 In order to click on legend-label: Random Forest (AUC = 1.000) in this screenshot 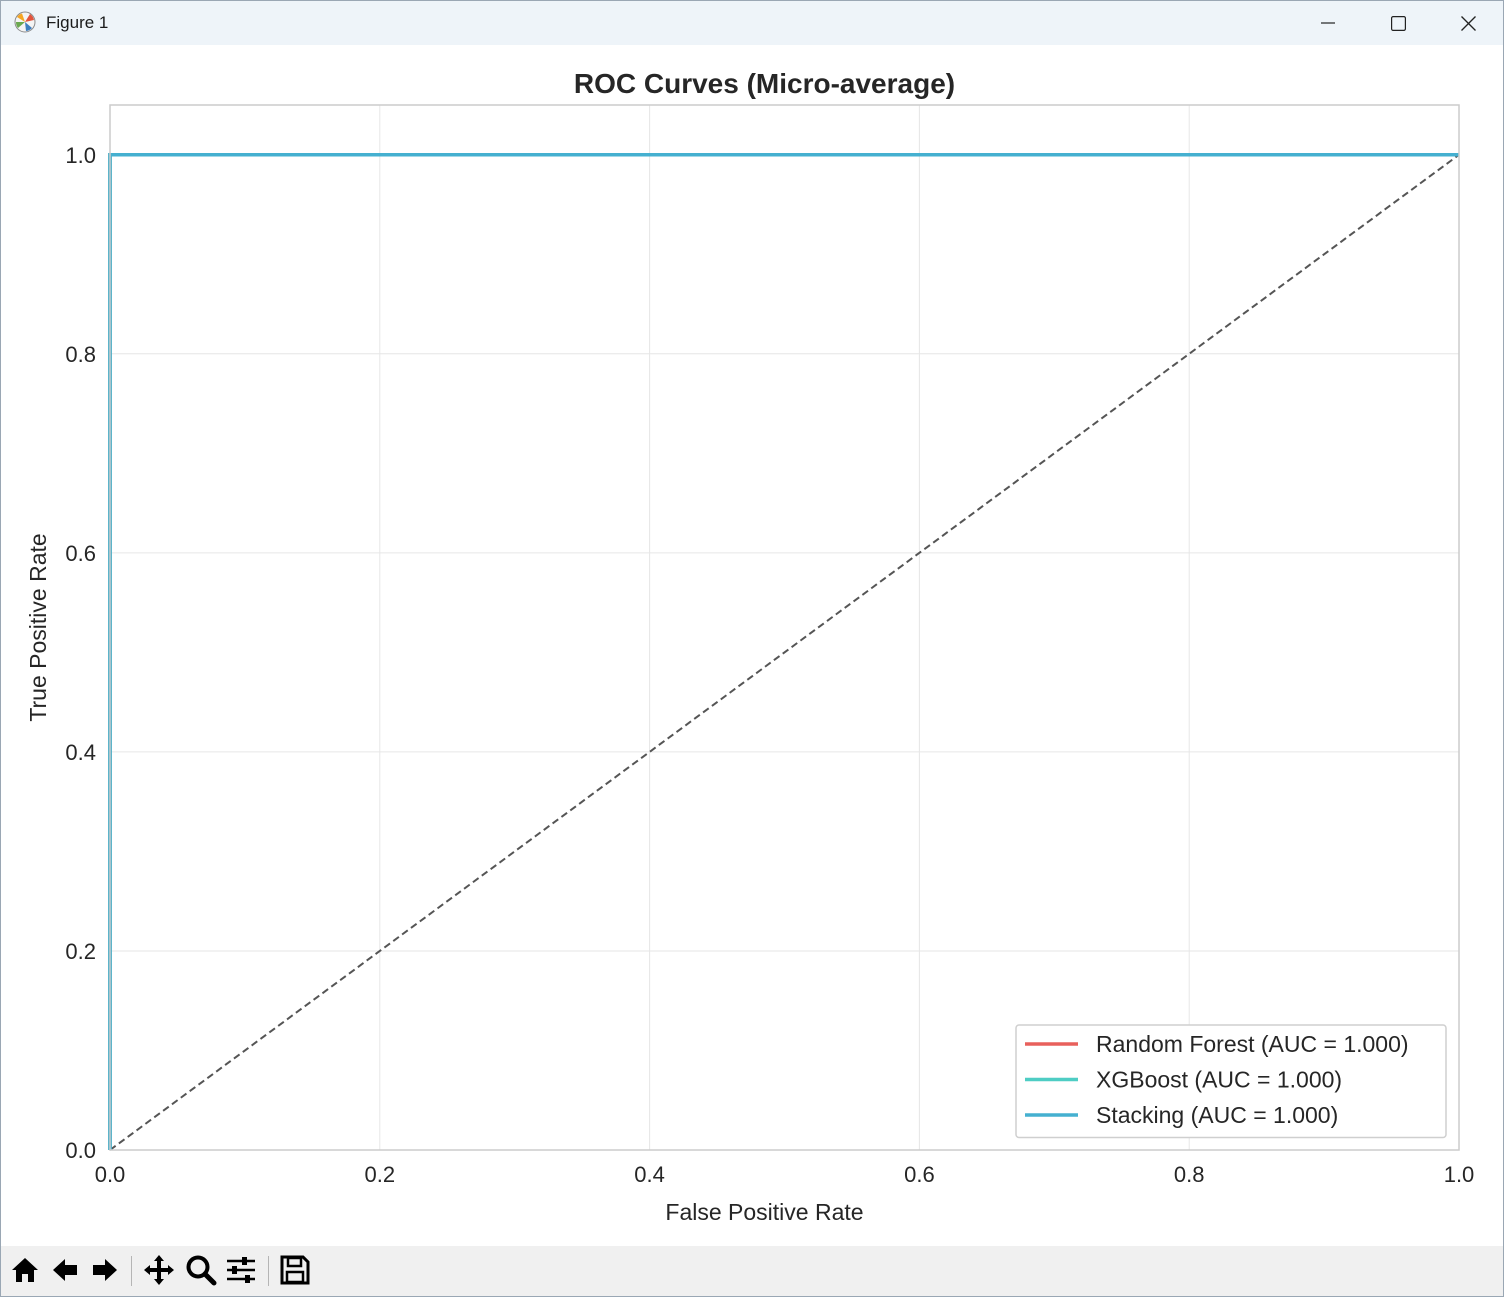, I will do `click(1252, 1044)`.